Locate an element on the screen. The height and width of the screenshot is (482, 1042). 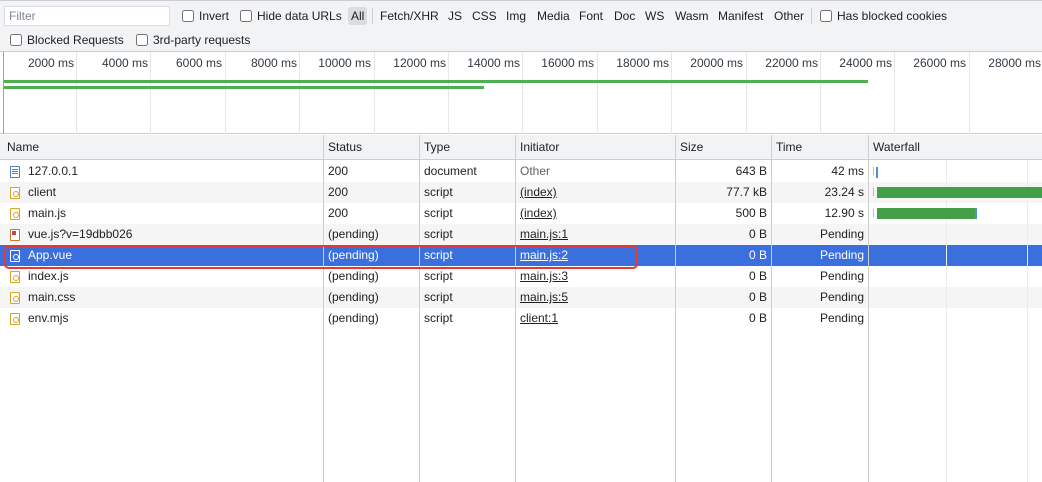
overview-tick-label: 8000 ms is located at coordinates (273, 63).